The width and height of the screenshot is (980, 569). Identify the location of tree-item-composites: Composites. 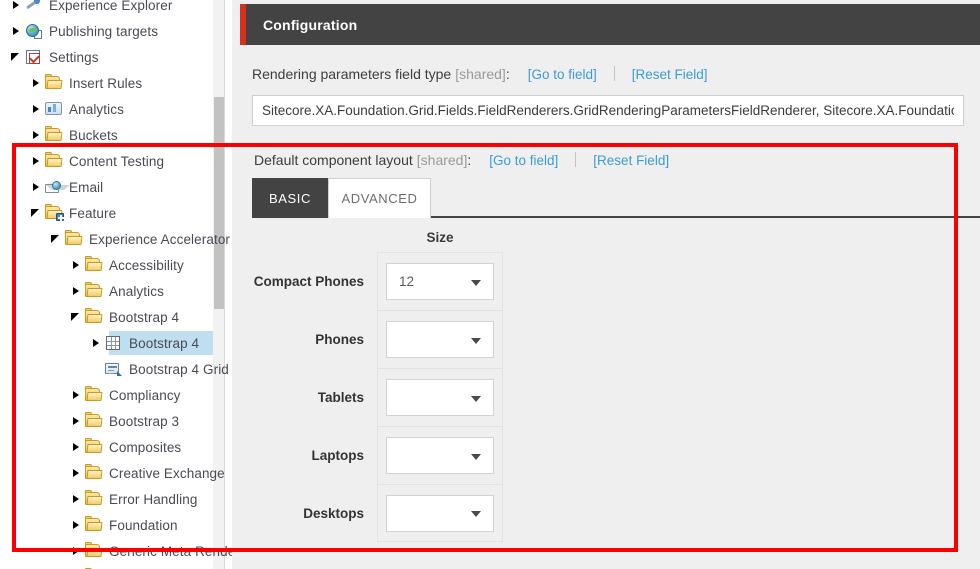
(107, 447).